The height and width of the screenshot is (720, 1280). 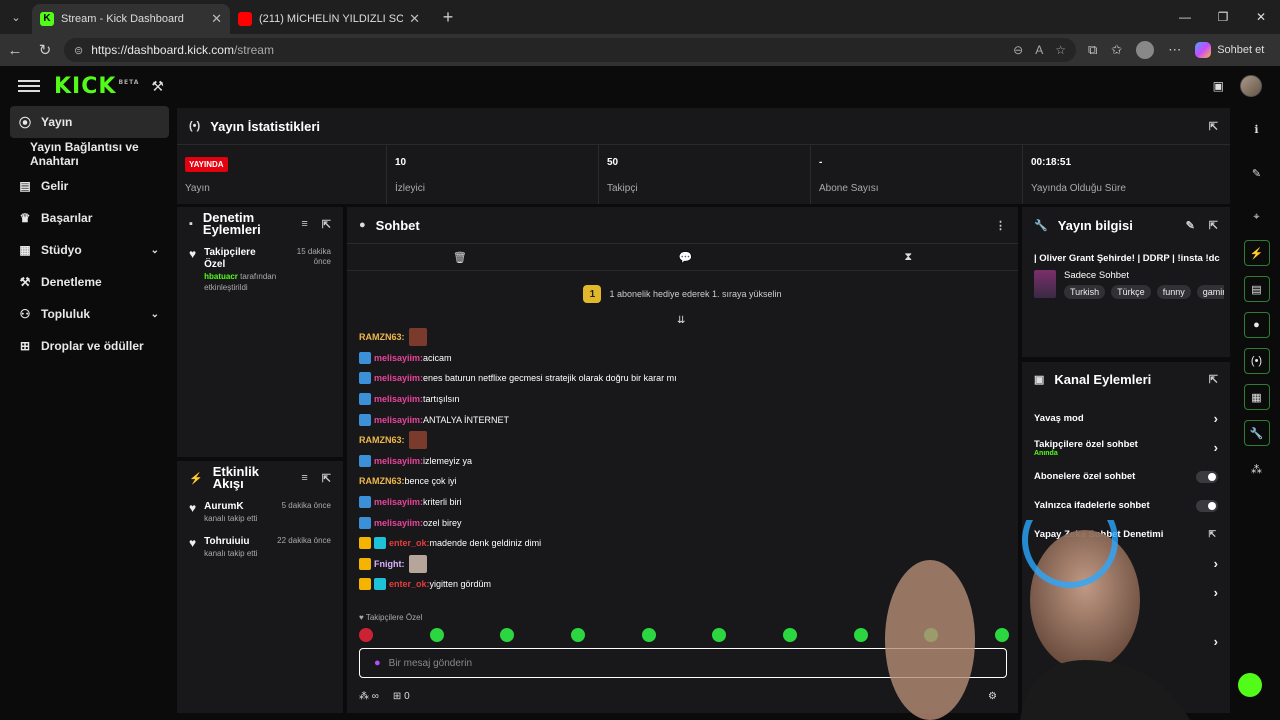 What do you see at coordinates (1116, 50) in the screenshot?
I see `favorites-icon: ✩` at bounding box center [1116, 50].